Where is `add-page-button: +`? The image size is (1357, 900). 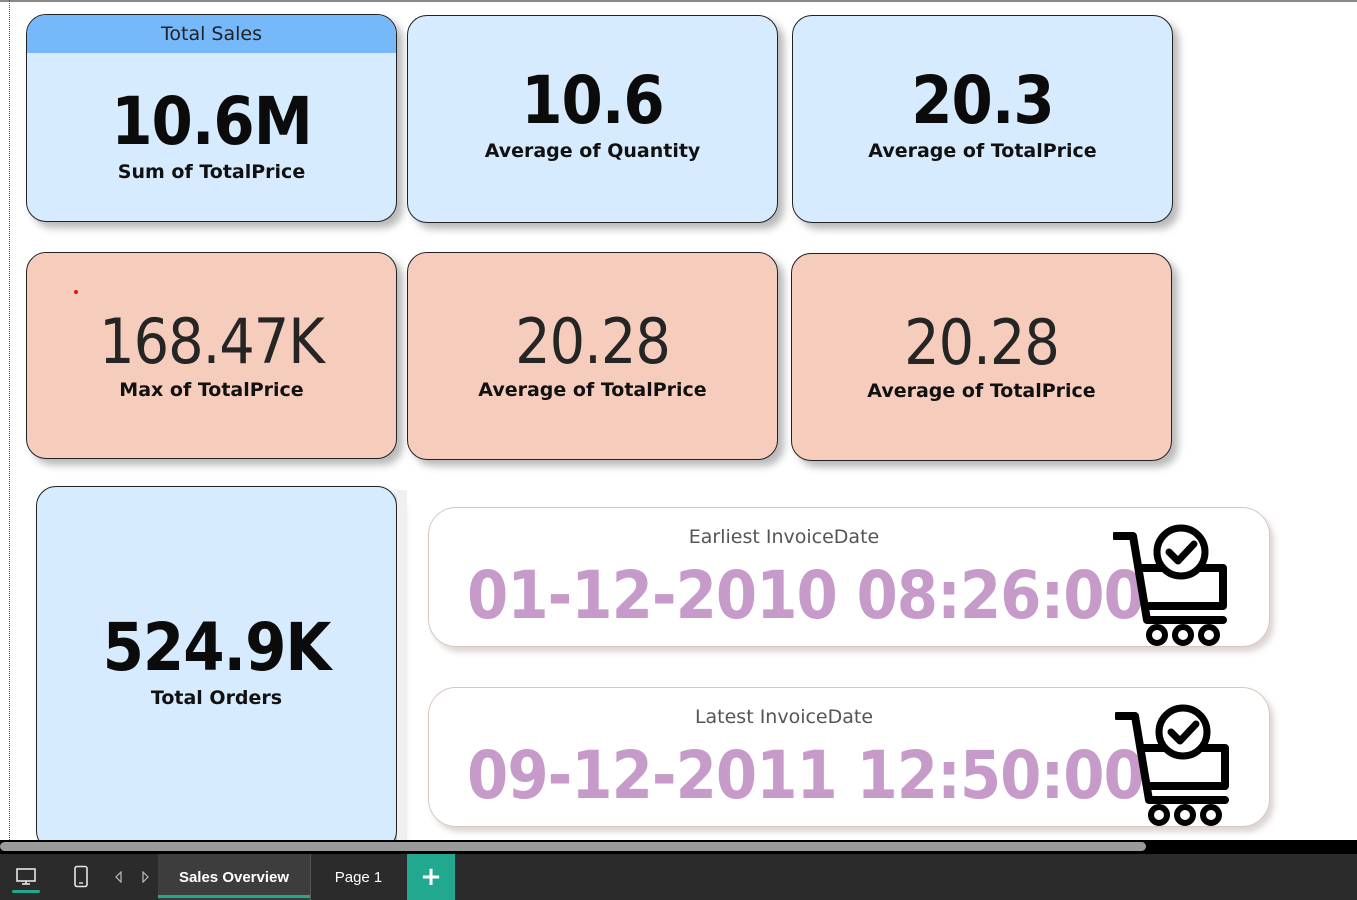
add-page-button: + is located at coordinates (431, 877).